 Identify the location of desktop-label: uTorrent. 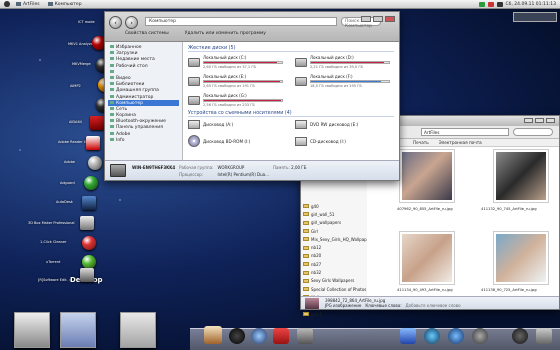
(53, 262).